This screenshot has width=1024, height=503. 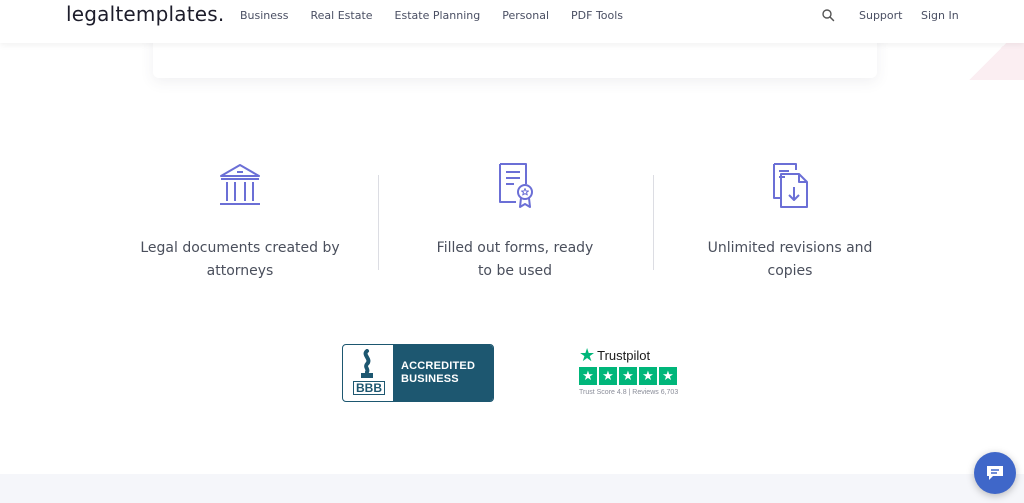 I want to click on feature-text: Legal documents created by attorneys, so click(x=240, y=259).